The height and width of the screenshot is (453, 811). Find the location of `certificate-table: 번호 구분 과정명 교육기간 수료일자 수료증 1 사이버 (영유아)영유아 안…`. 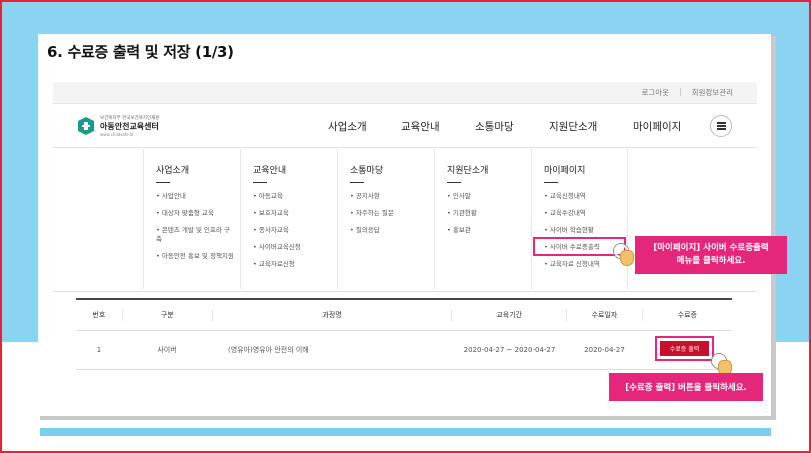

certificate-table: 번호 구분 과정명 교육기간 수료일자 수료증 1 사이버 (영유아)영유아 안… is located at coordinates (404, 334).